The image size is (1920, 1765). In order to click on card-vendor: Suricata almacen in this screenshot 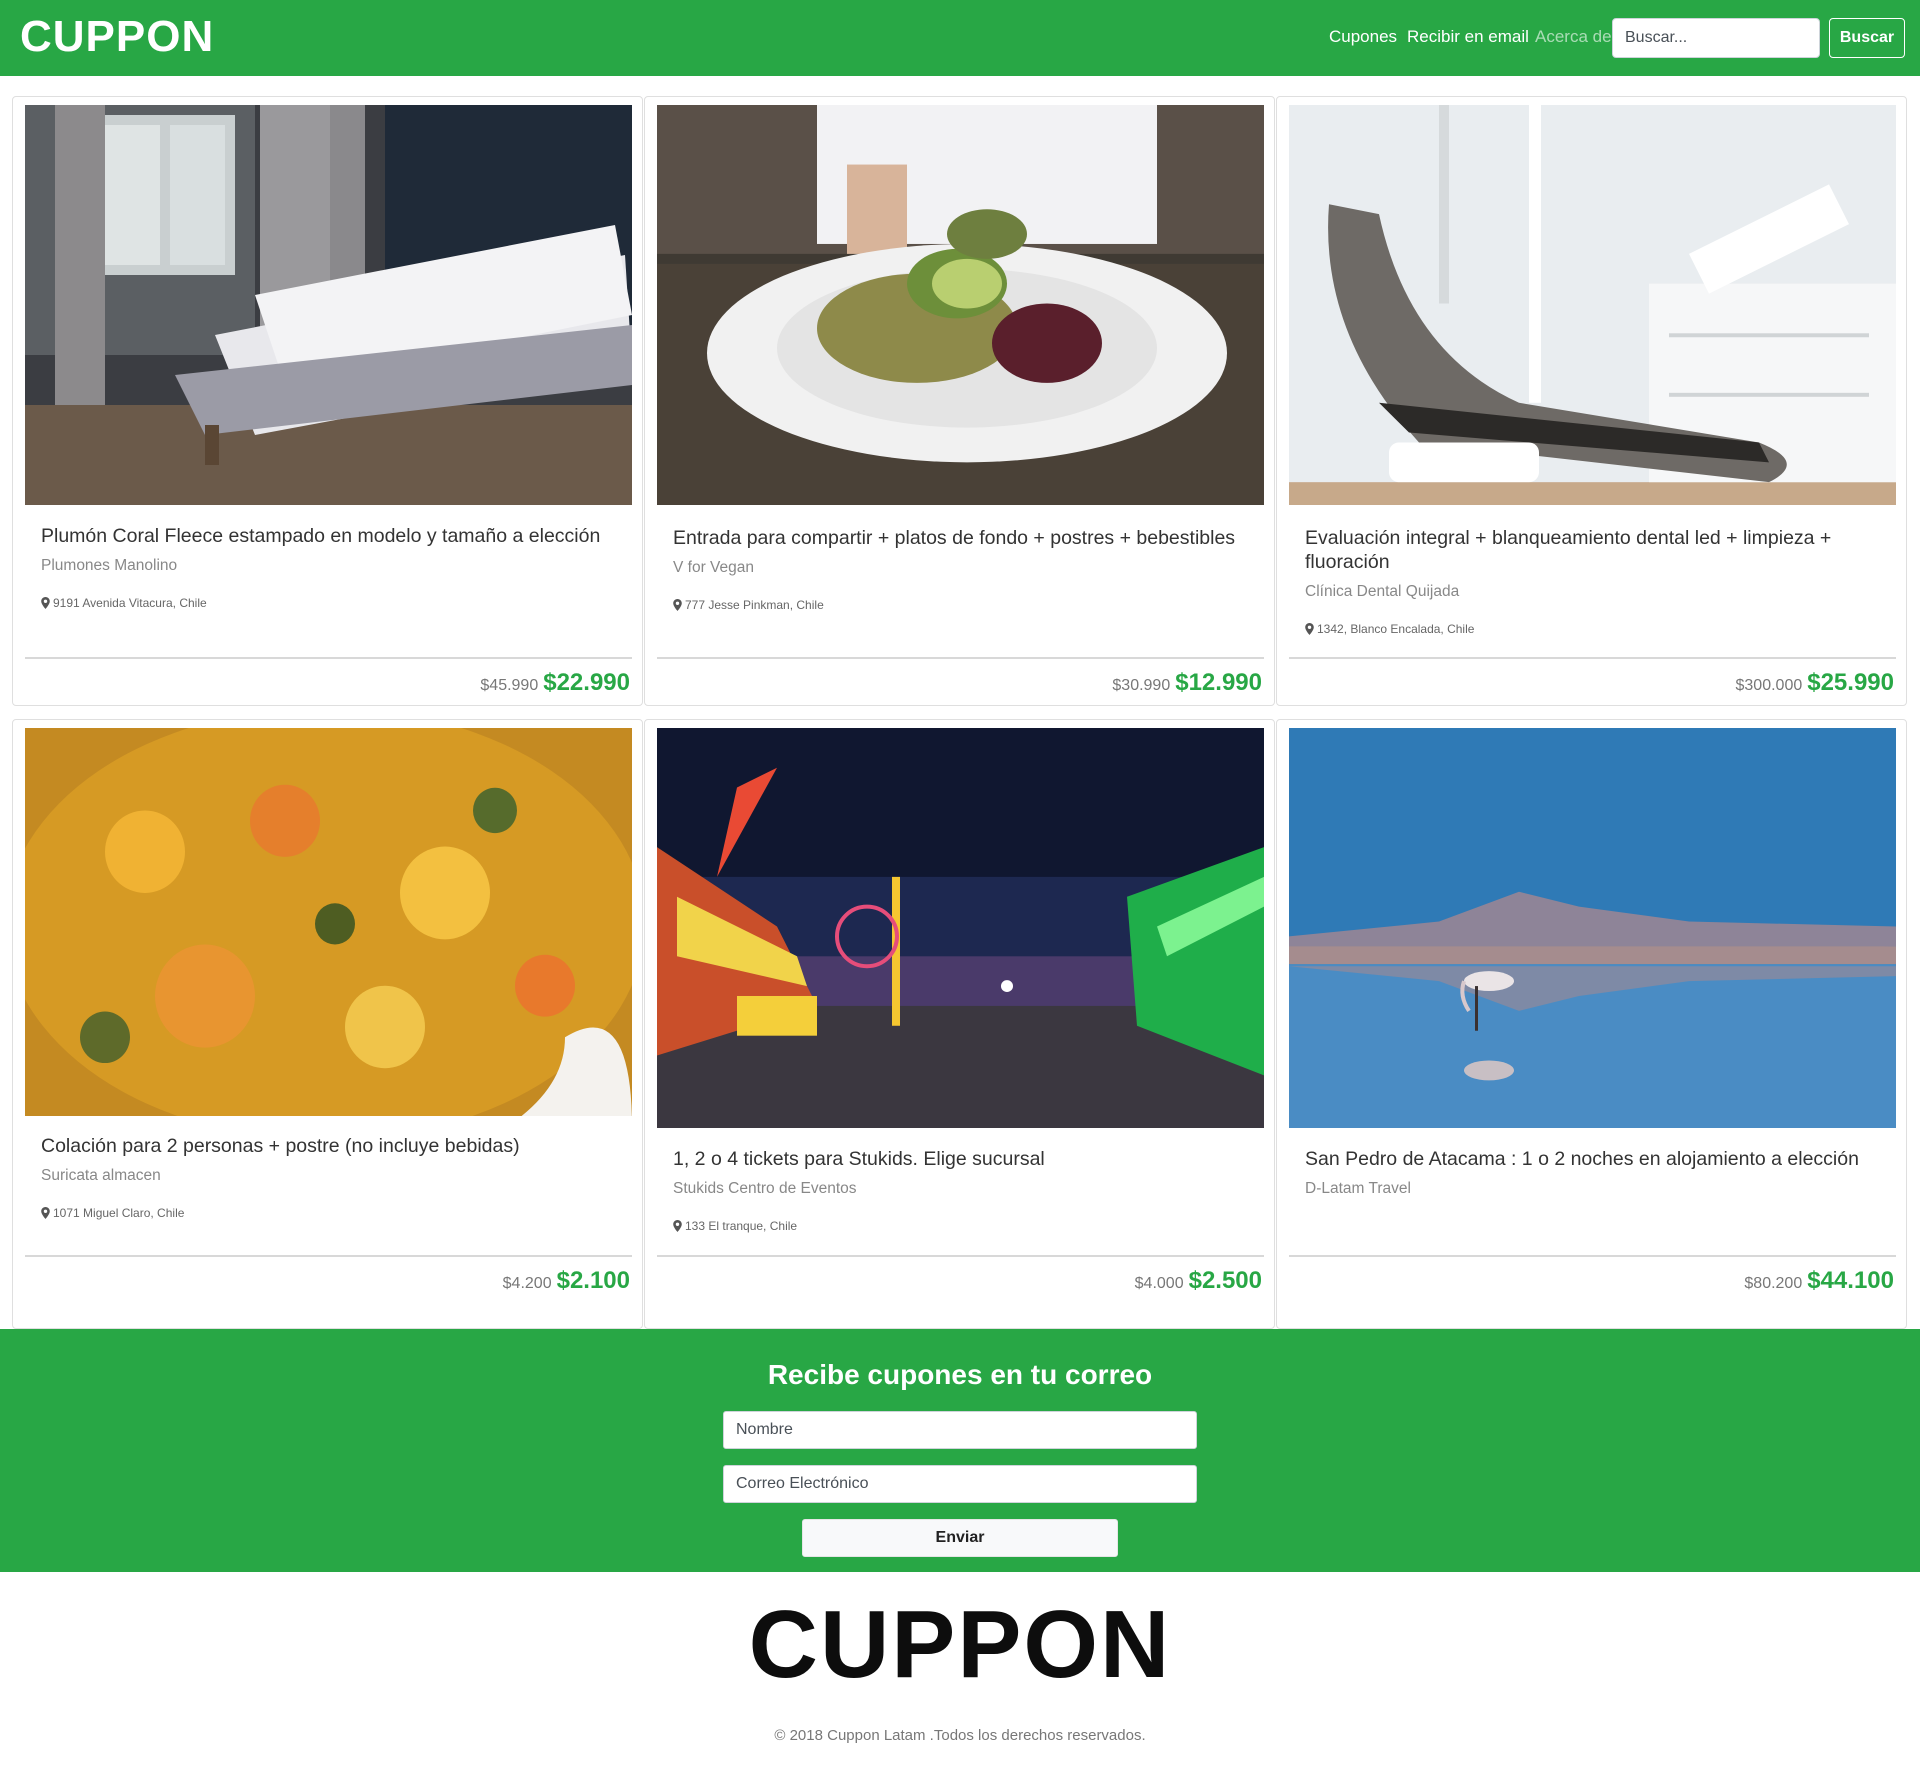, I will do `click(101, 1175)`.